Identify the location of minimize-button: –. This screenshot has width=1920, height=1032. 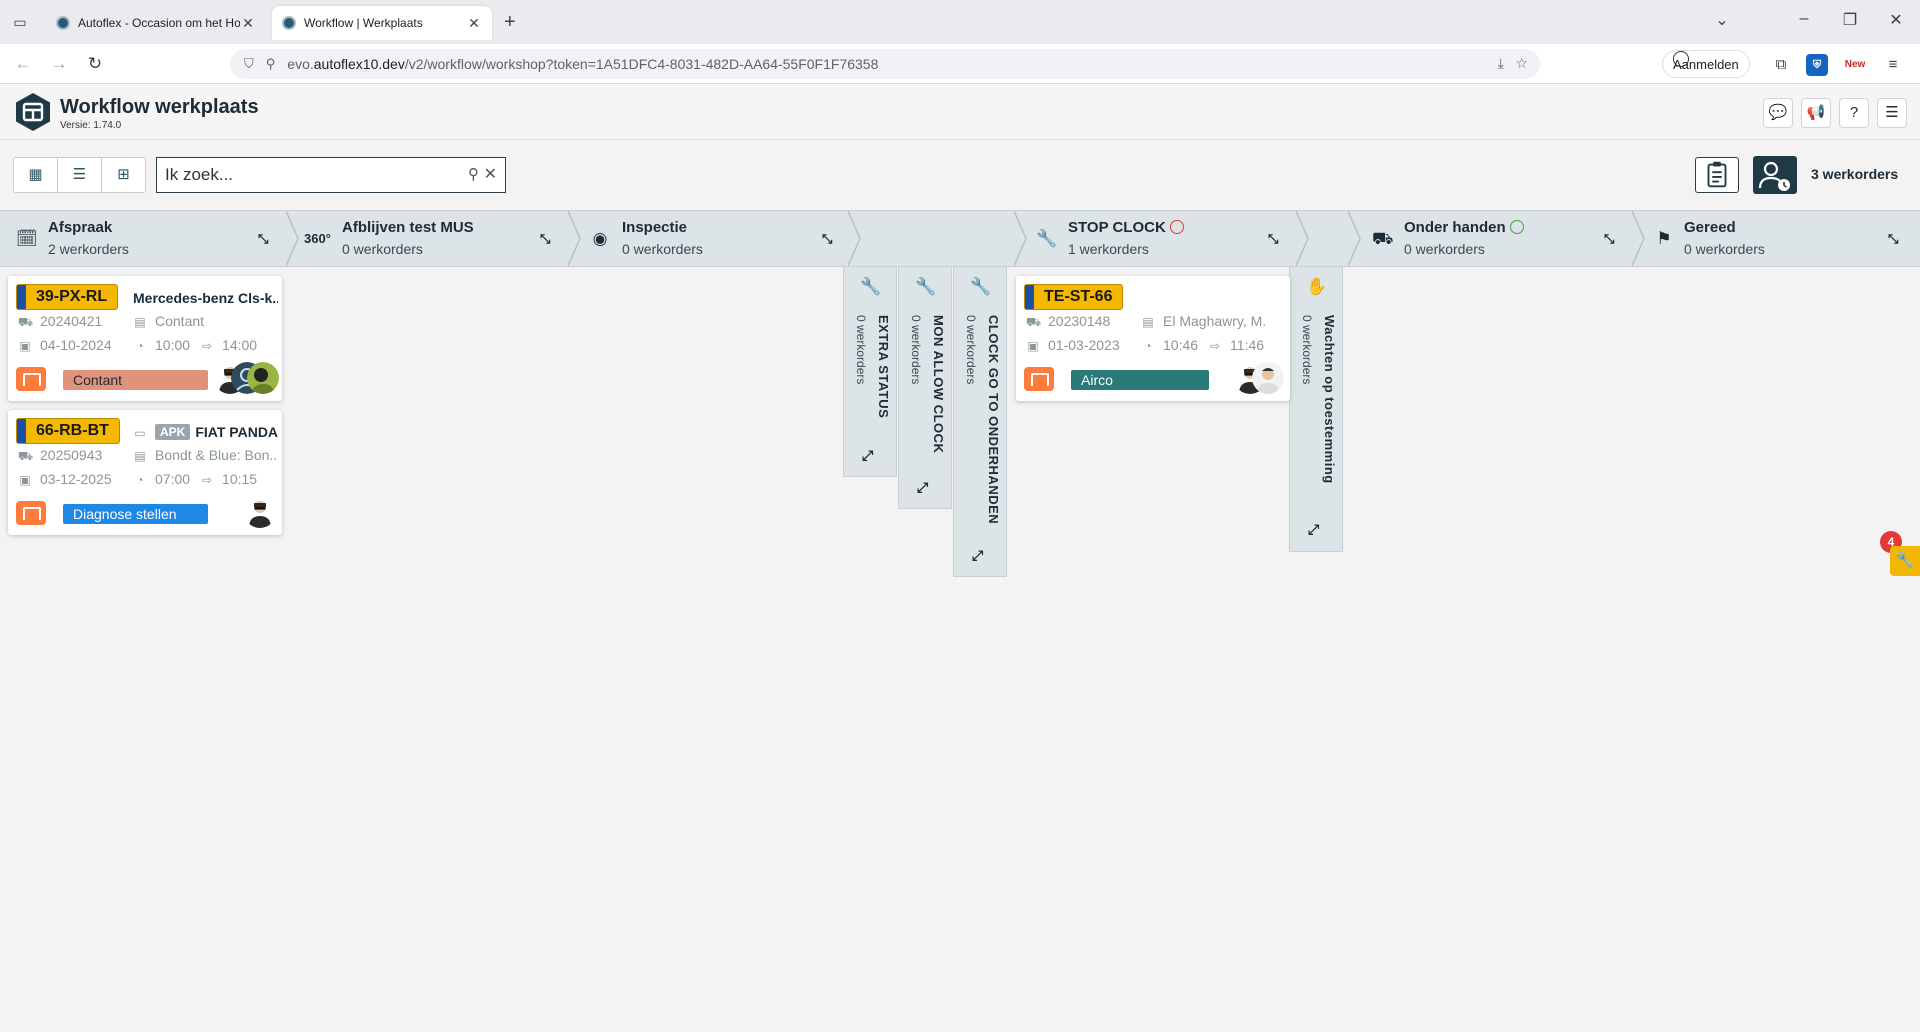
(1804, 19).